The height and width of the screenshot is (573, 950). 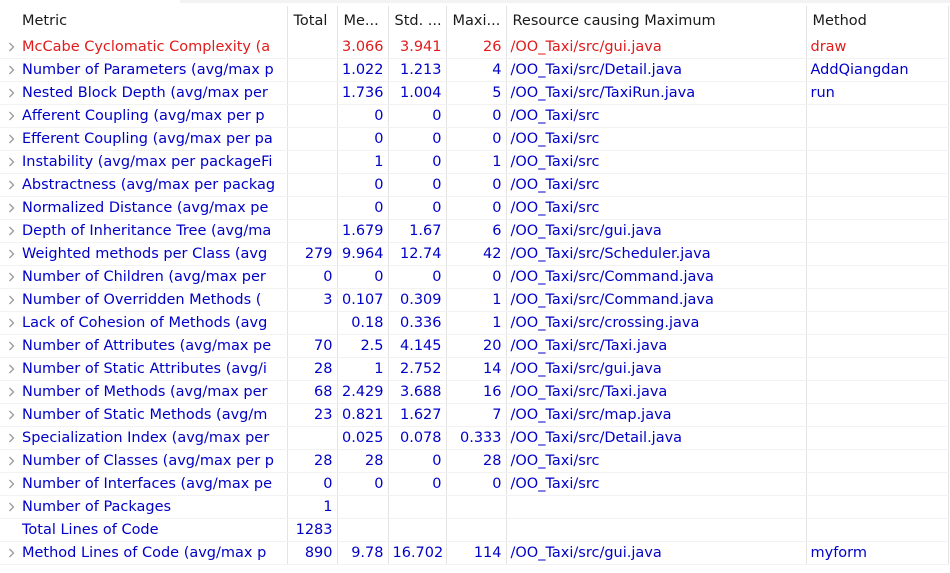 I want to click on cell-resource: /OO_Taxi/src/TaxiRun.java, so click(x=656, y=93).